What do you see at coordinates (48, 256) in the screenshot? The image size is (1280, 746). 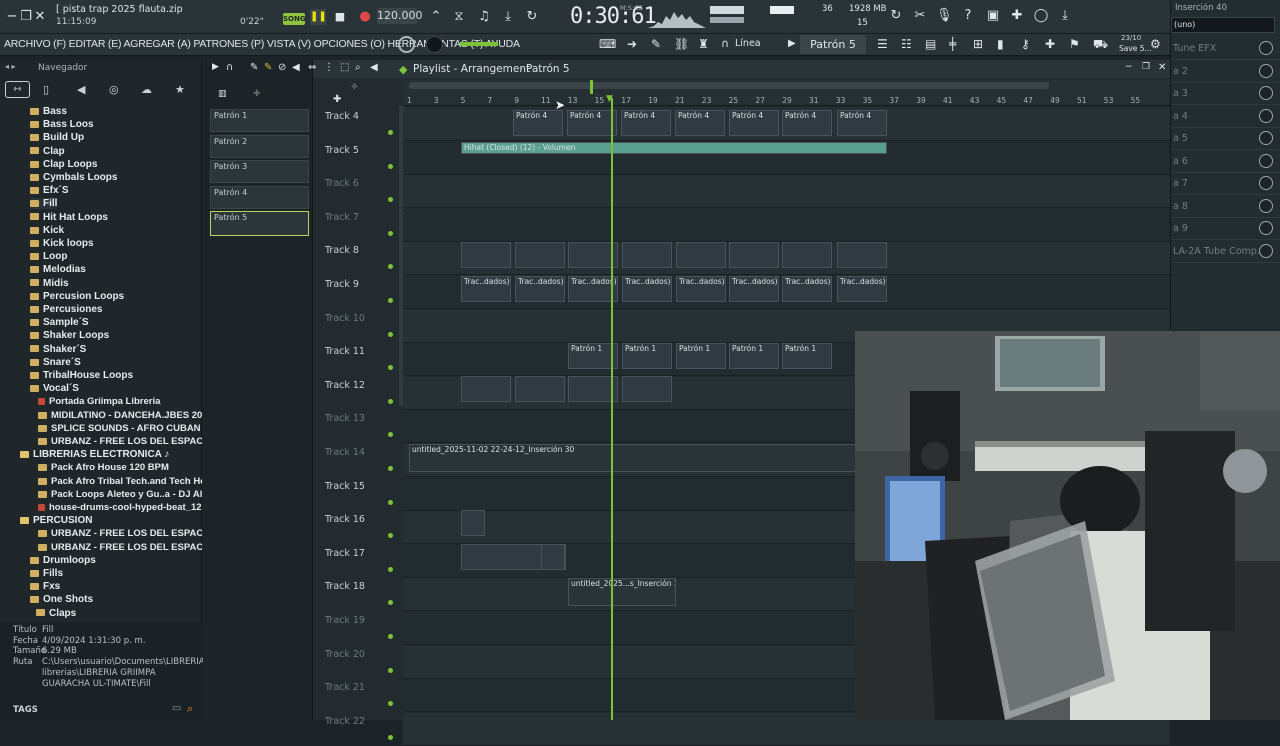 I see `browser-item: Loop` at bounding box center [48, 256].